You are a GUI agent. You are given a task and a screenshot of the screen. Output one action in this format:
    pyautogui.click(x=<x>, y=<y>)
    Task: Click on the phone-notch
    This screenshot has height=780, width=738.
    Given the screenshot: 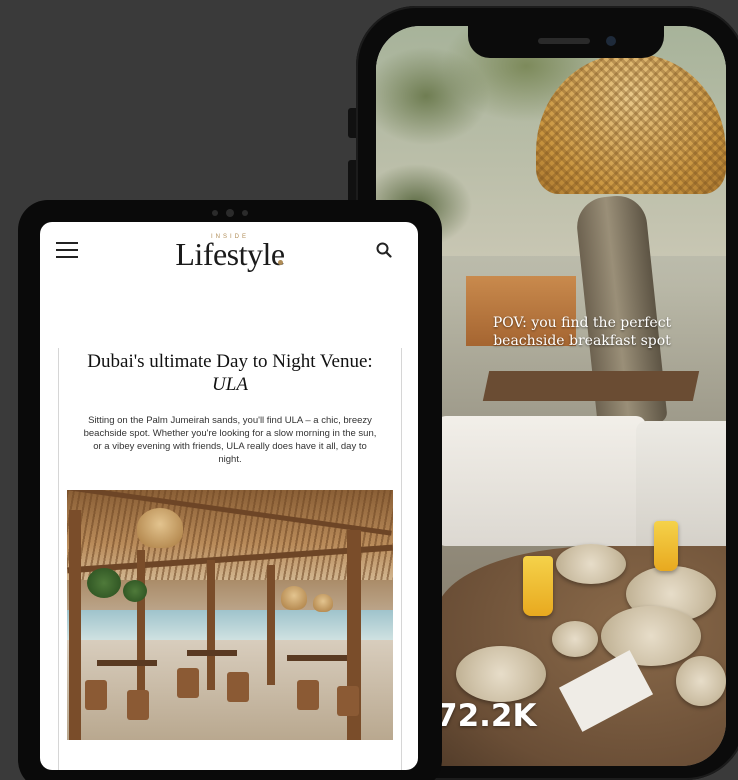 What is the action you would take?
    pyautogui.click(x=566, y=42)
    